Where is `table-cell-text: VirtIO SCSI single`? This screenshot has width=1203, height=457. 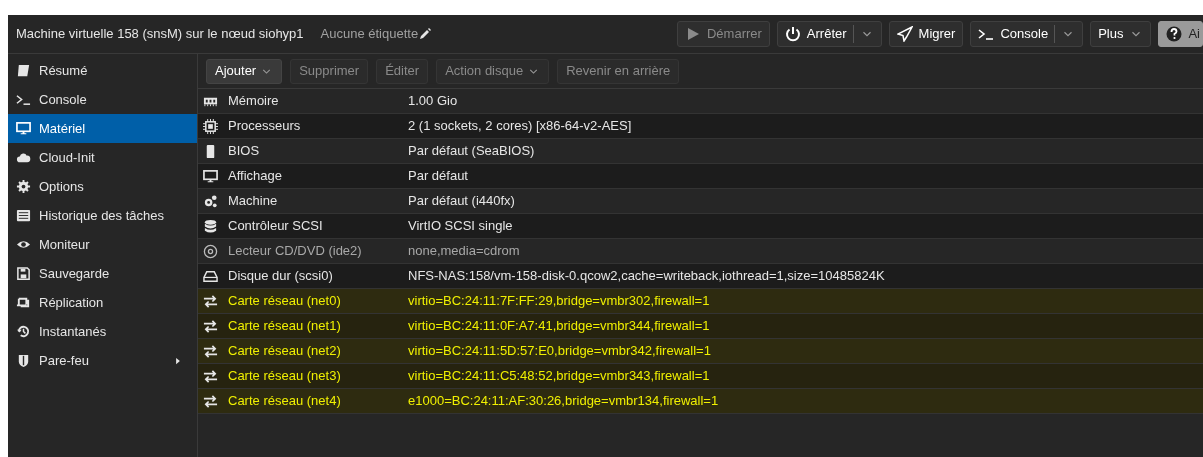 table-cell-text: VirtIO SCSI single is located at coordinates (460, 226).